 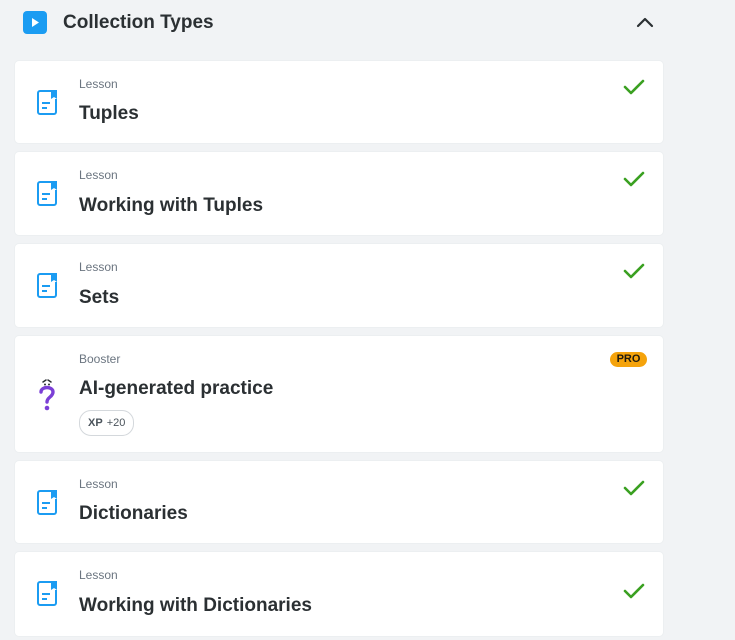 What do you see at coordinates (116, 423) in the screenshot?
I see `xp-value: +20` at bounding box center [116, 423].